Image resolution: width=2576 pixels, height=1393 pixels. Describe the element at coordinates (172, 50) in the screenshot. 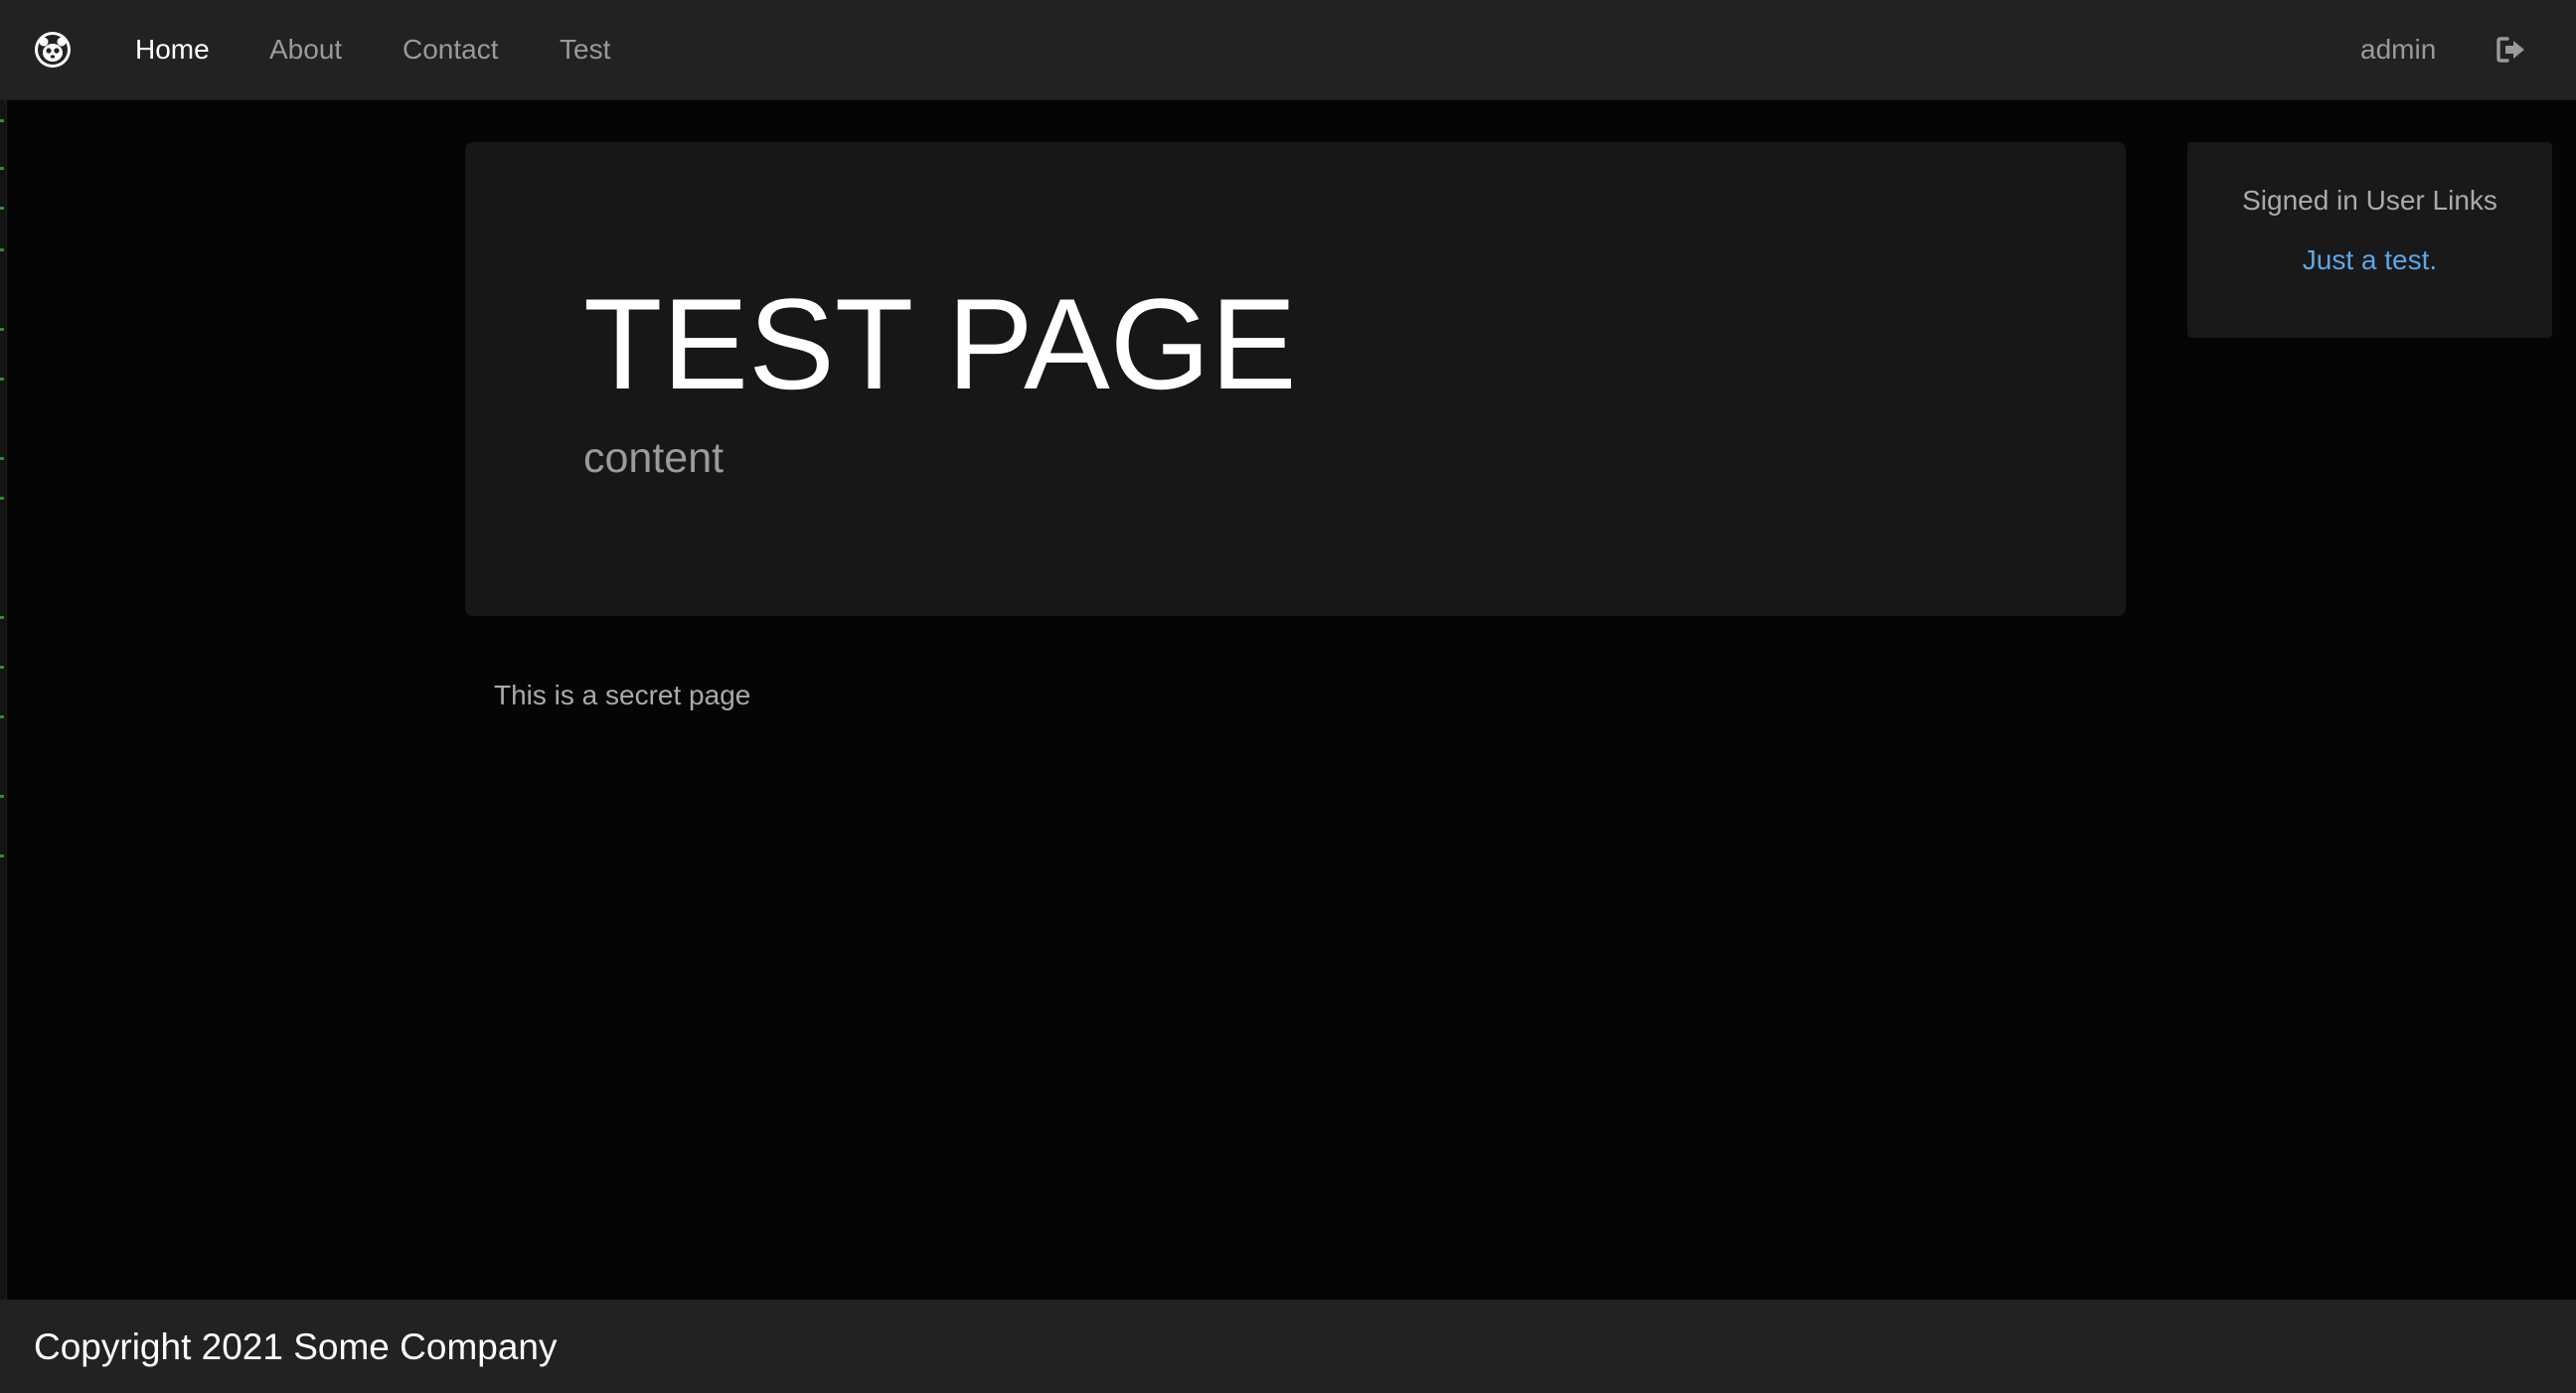

I see `nav-home-link: Home` at that location.